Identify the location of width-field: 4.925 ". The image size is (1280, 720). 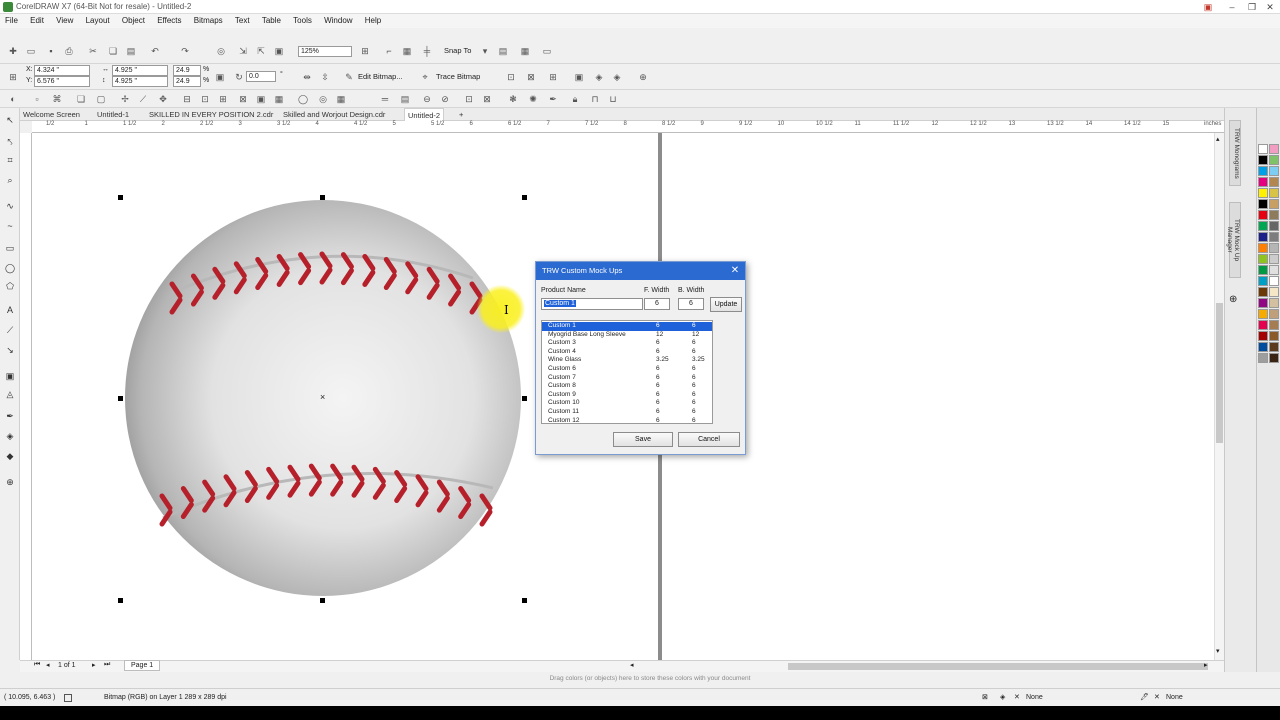
(140, 70).